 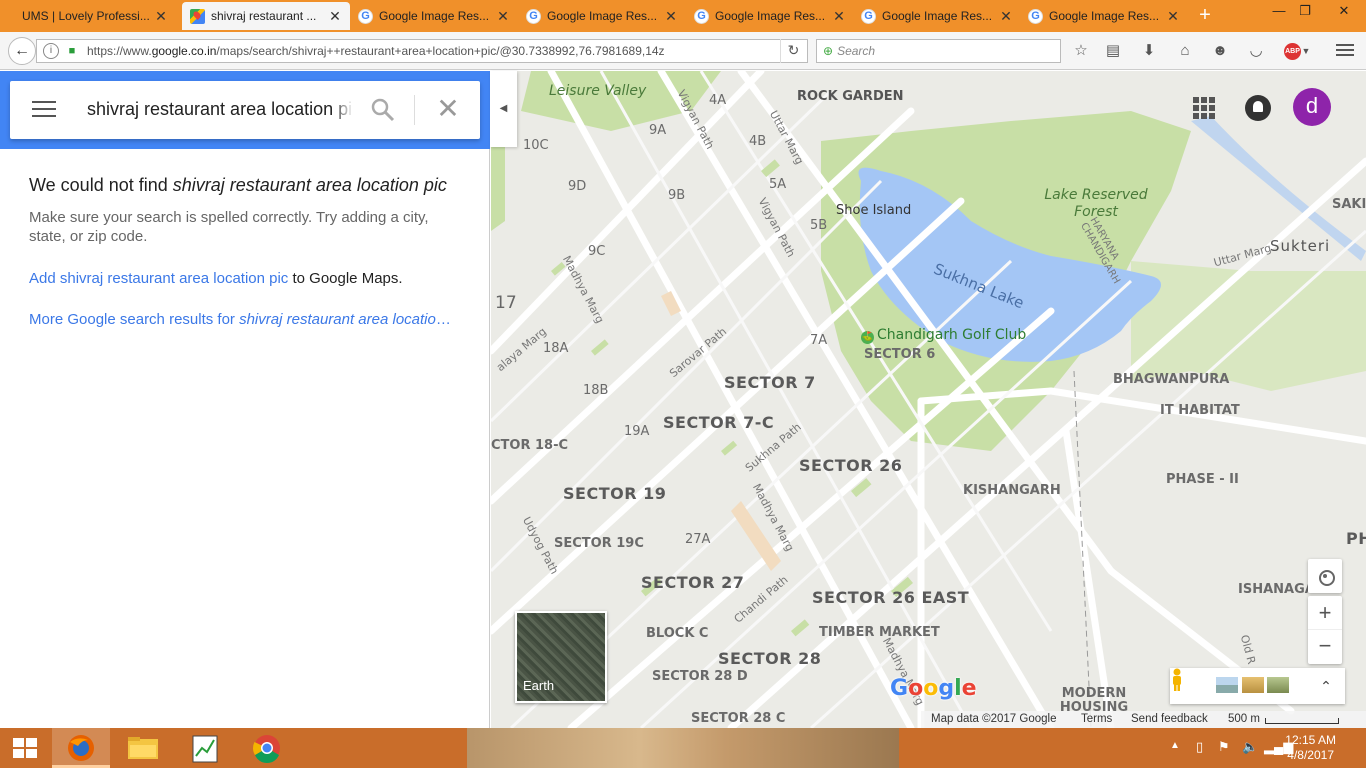 I want to click on tab-google-image-5: G Google Image Res... ✕, so click(x=1104, y=16).